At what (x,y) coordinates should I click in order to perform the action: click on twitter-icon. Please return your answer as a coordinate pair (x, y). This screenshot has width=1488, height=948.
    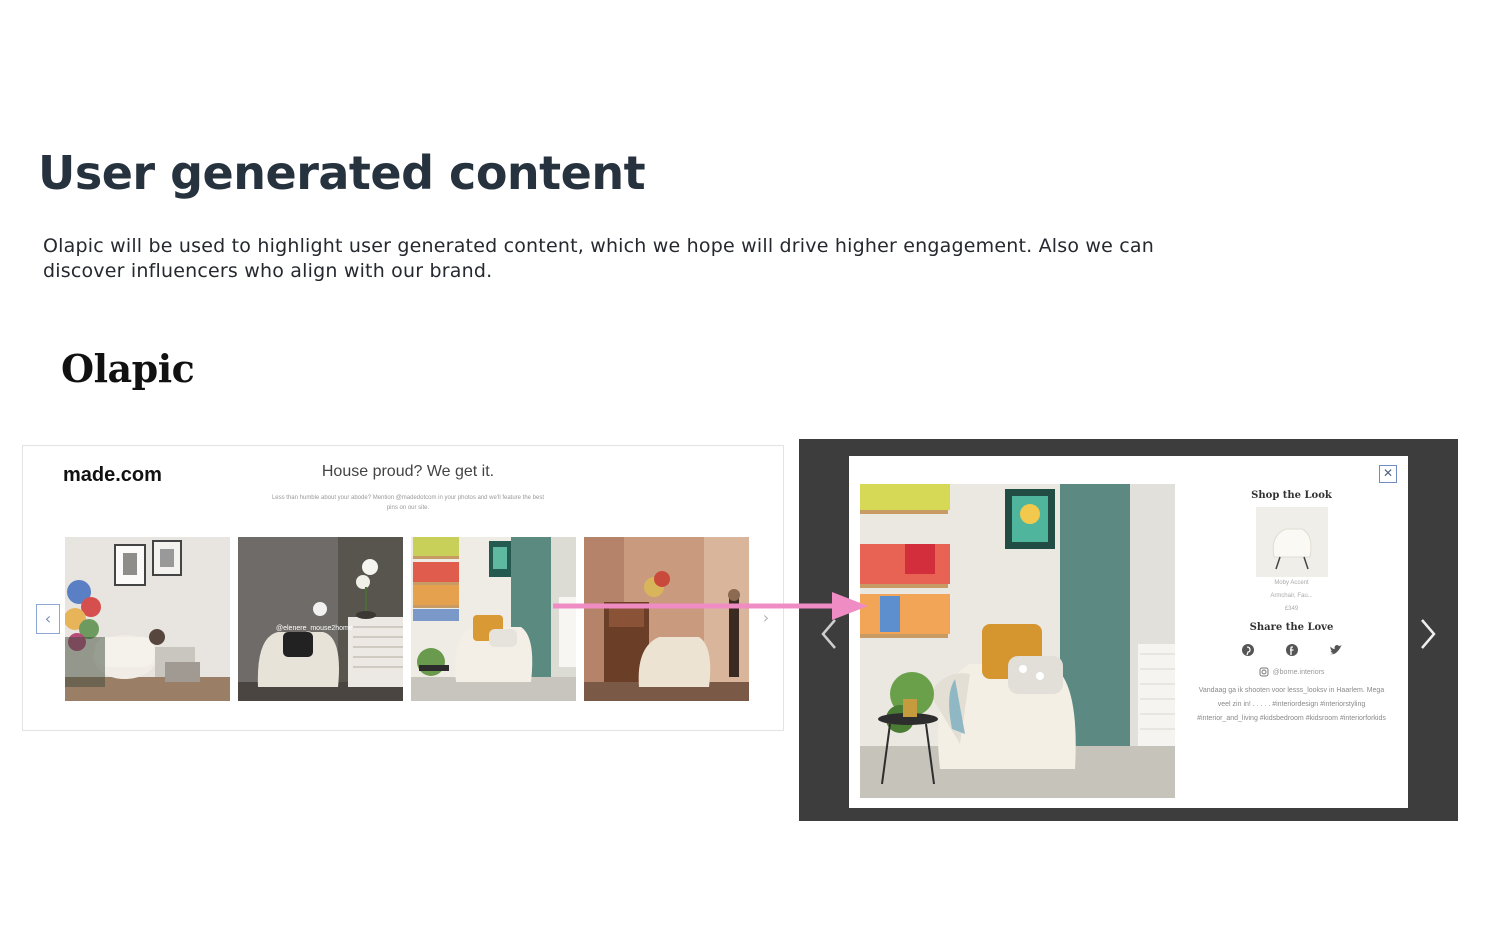
    Looking at the image, I should click on (1336, 650).